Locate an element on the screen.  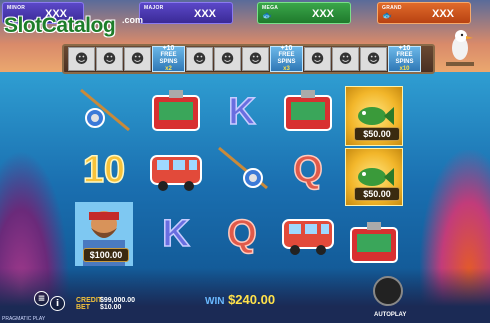
spin-button is located at coordinates (388, 291).